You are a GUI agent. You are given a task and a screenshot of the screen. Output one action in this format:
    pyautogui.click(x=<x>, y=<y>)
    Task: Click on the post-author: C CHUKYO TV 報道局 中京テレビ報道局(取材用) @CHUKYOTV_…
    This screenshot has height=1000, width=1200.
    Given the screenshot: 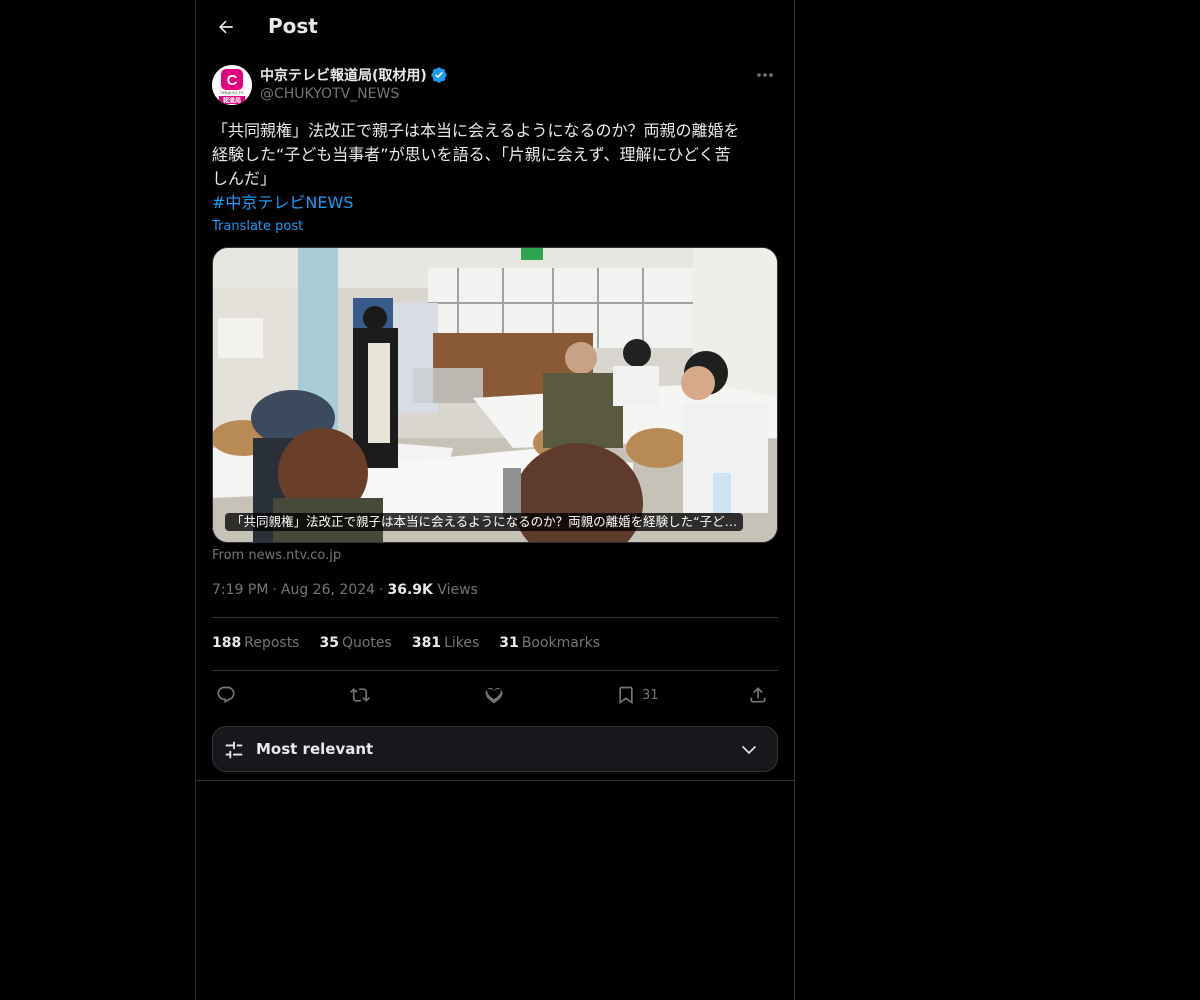 What is the action you would take?
    pyautogui.click(x=495, y=86)
    